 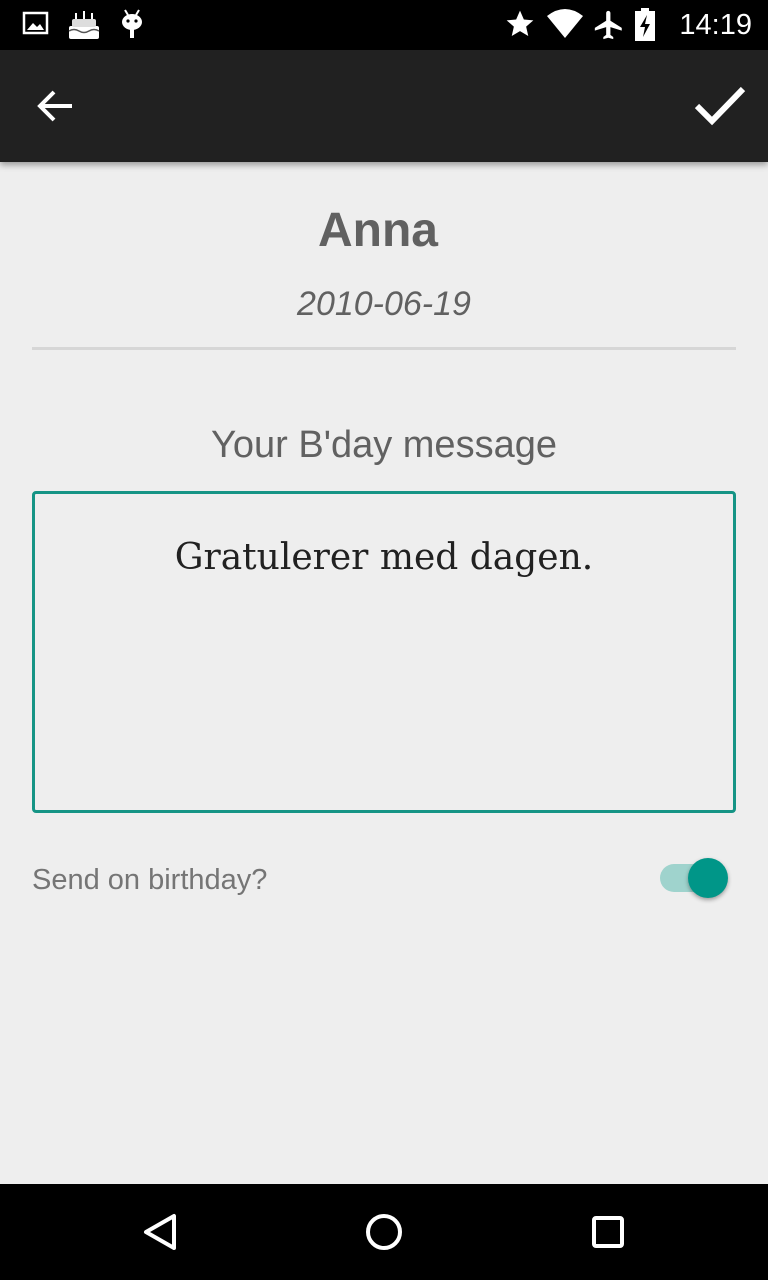 What do you see at coordinates (384, 1237) in the screenshot?
I see `home-circle-icon` at bounding box center [384, 1237].